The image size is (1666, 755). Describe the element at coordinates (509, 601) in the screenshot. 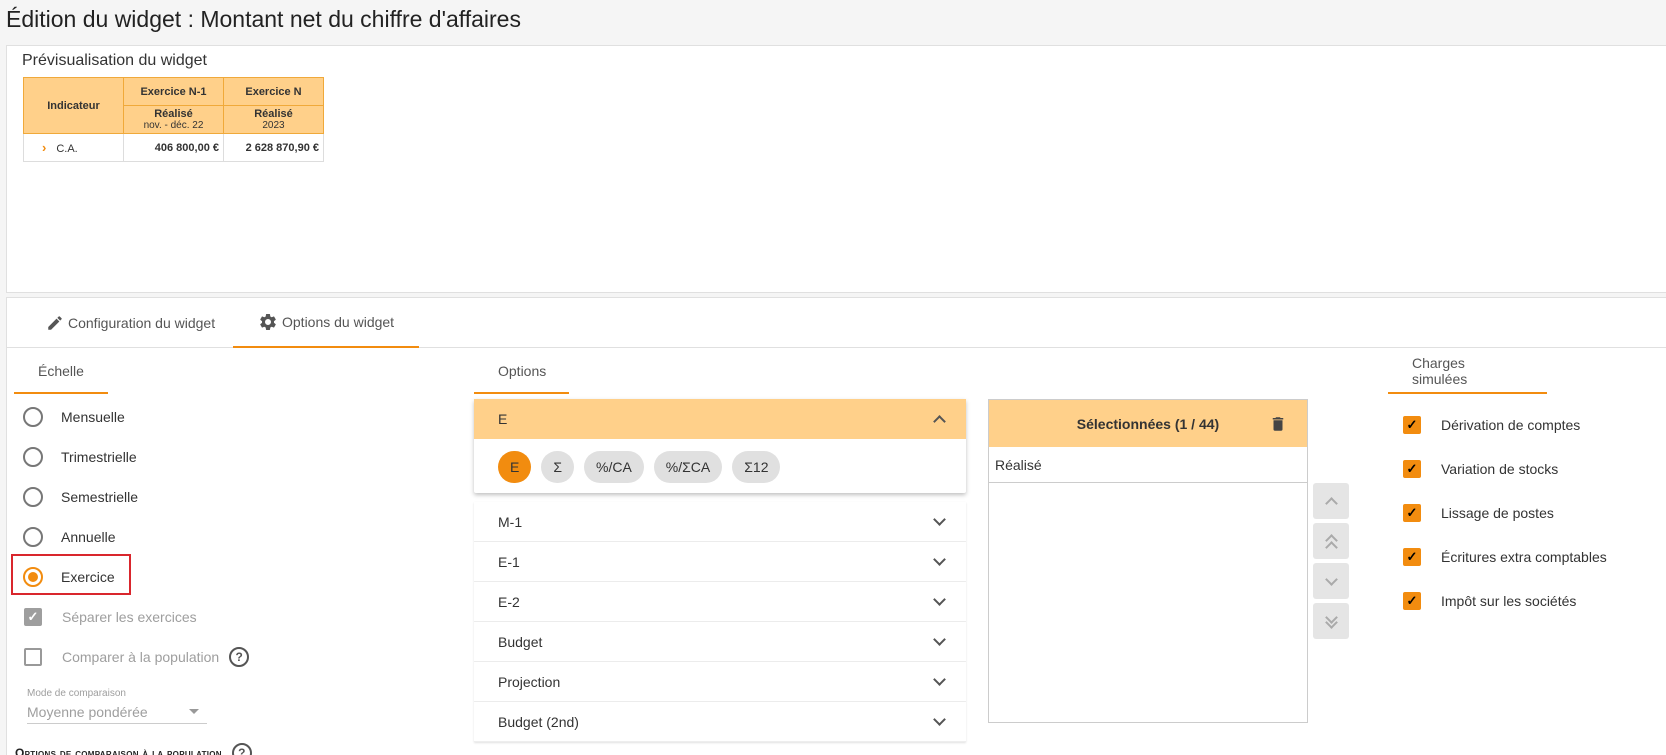

I see `accordion-label: E-2` at that location.